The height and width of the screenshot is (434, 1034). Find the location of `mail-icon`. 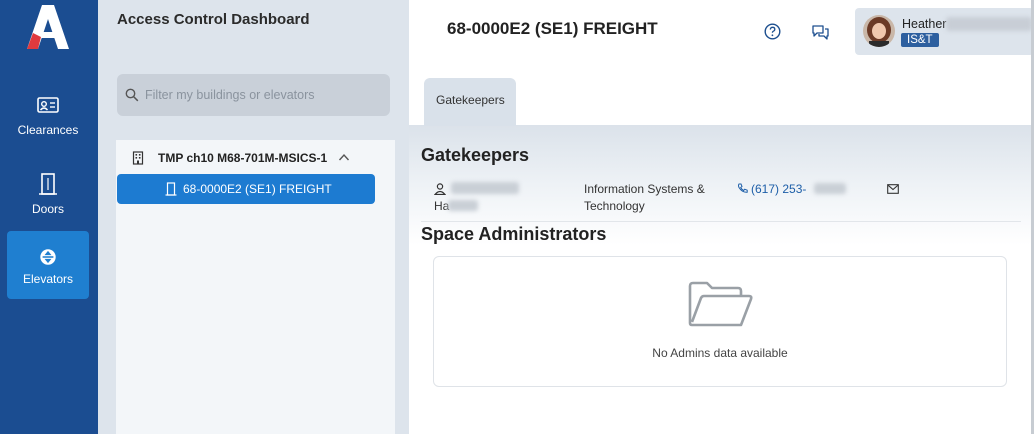

mail-icon is located at coordinates (893, 189).